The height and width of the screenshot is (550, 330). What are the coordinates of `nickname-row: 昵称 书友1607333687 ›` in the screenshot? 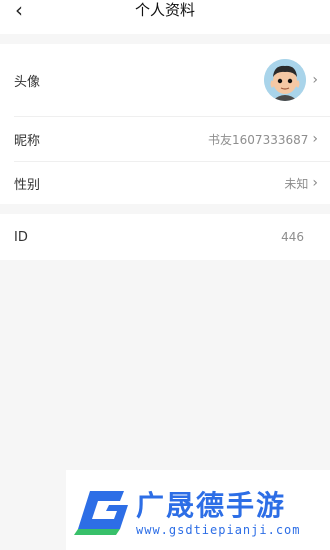 It's located at (165, 139).